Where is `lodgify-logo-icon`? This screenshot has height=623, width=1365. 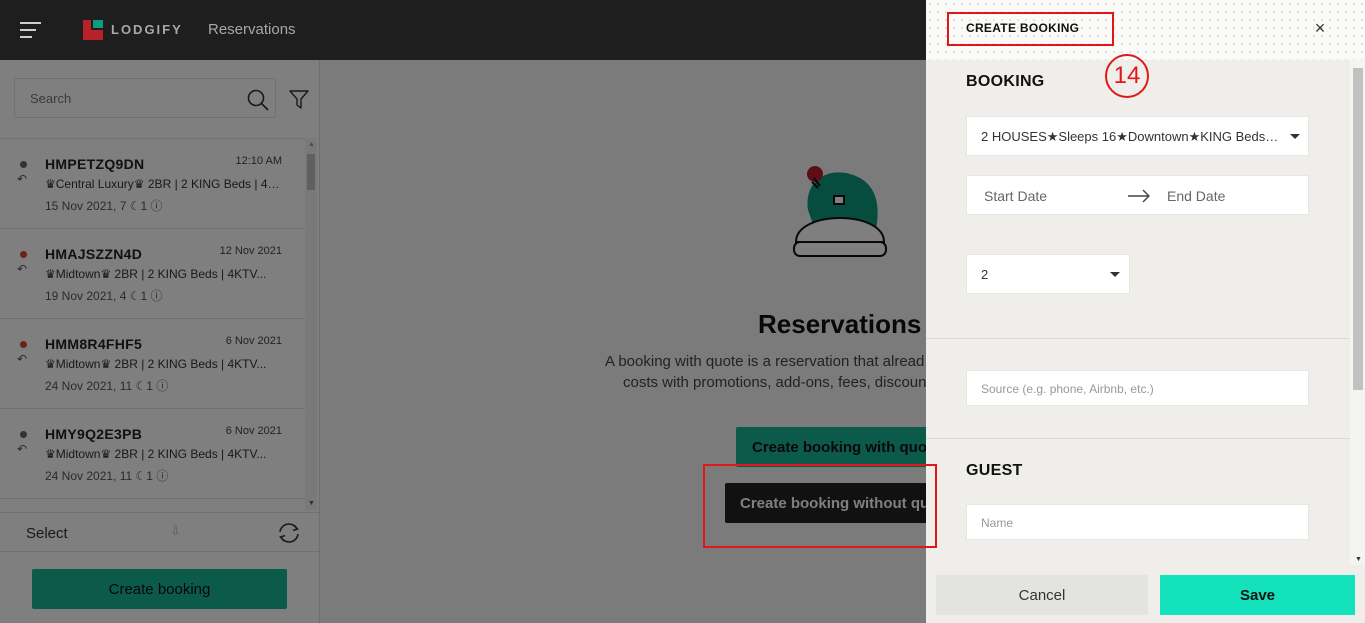 lodgify-logo-icon is located at coordinates (93, 30).